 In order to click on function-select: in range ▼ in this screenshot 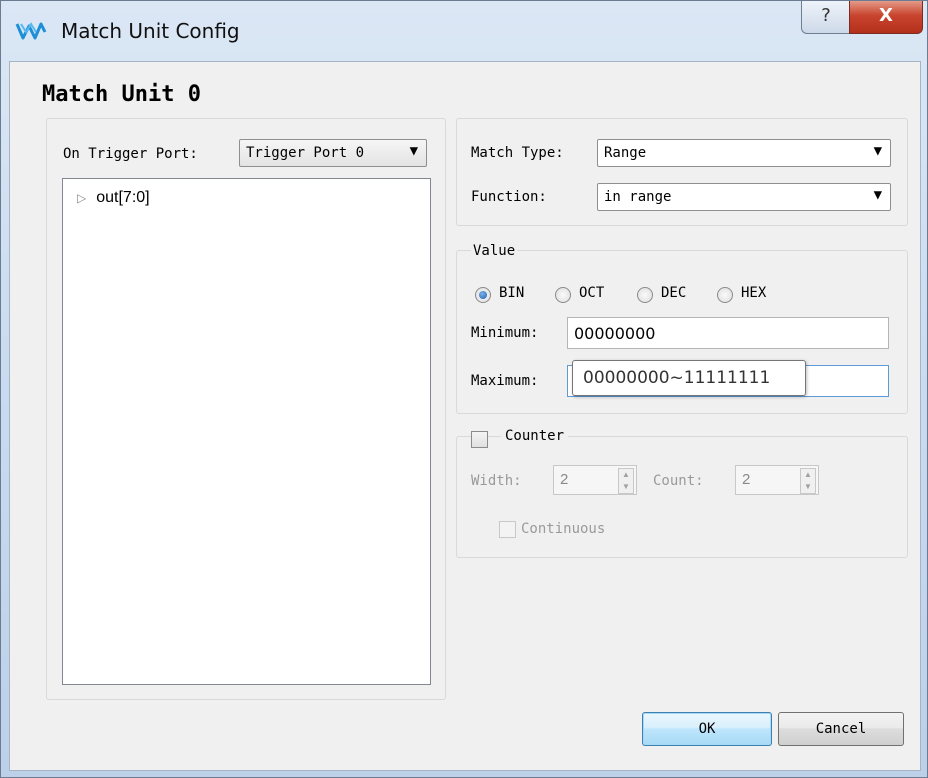, I will do `click(744, 197)`.